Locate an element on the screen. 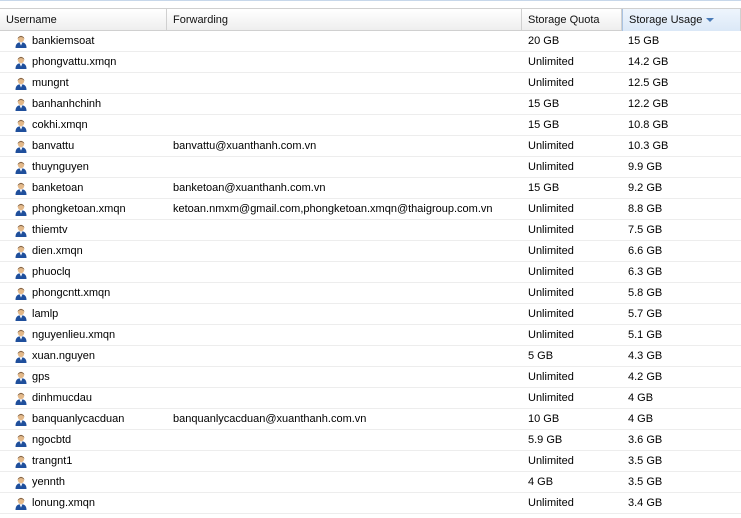 This screenshot has height=518, width=741. cell-storage-quota: 15 GB is located at coordinates (544, 125).